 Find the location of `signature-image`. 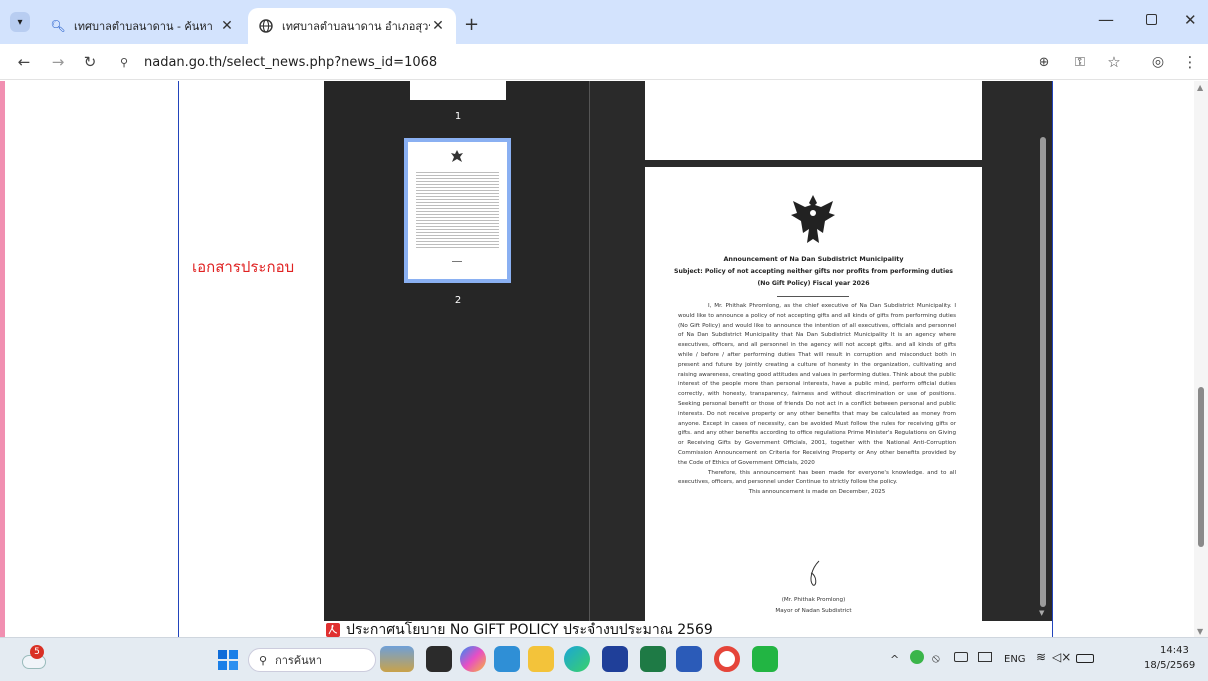

signature-image is located at coordinates (815, 573).